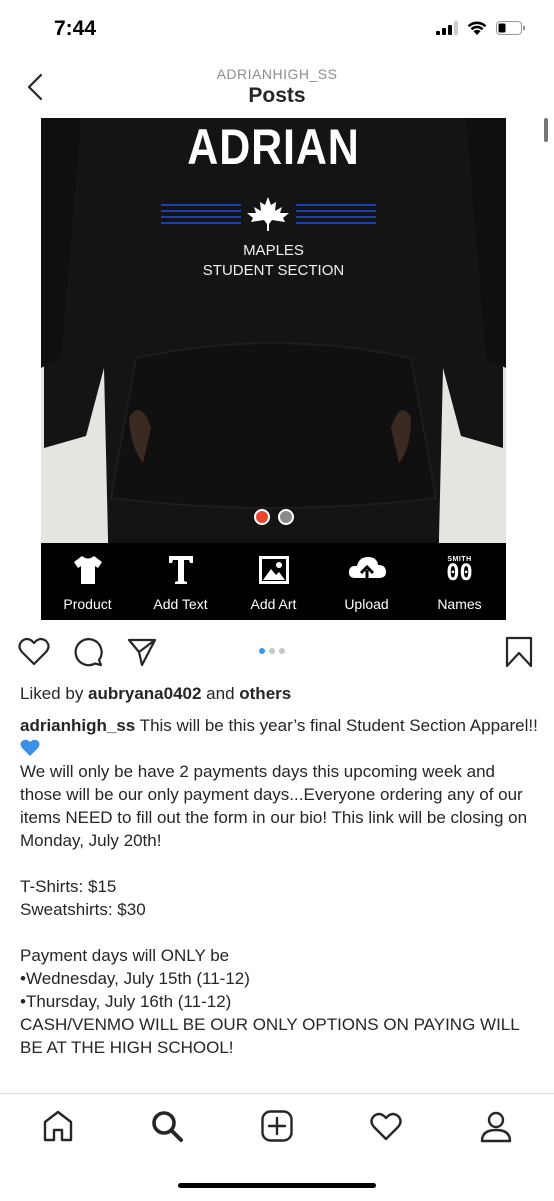  What do you see at coordinates (273, 147) in the screenshot?
I see `shirt-brand-word: ADRIAN` at bounding box center [273, 147].